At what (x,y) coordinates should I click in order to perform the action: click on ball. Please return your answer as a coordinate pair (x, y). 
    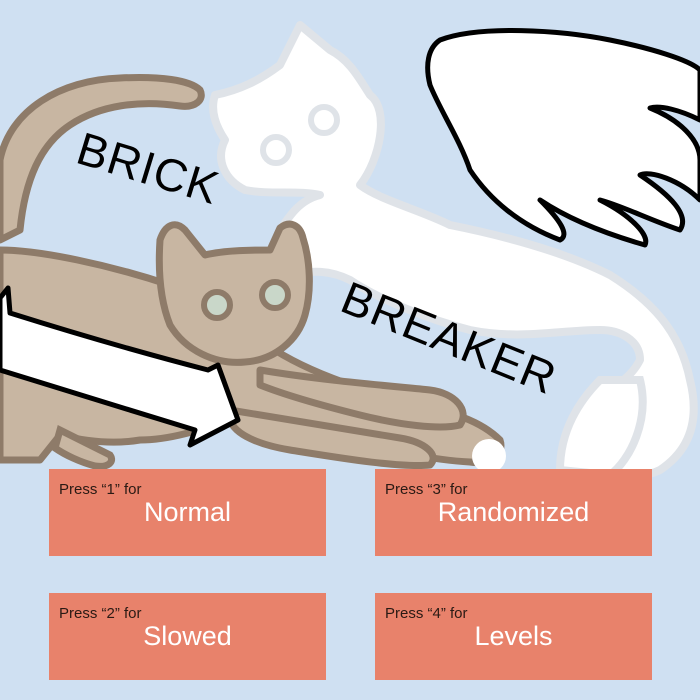
    Looking at the image, I should click on (489, 456).